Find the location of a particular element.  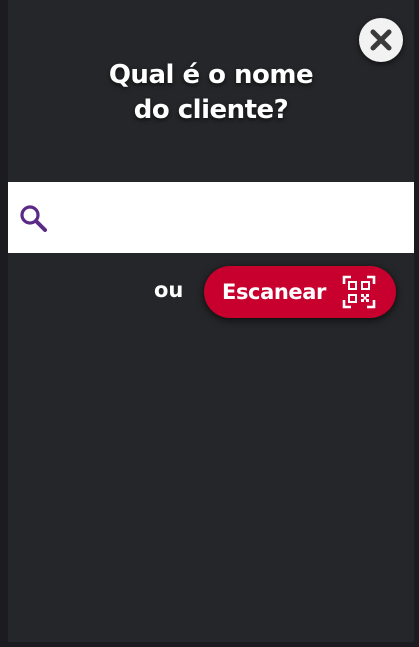

scan-button: Escanear is located at coordinates (300, 292).